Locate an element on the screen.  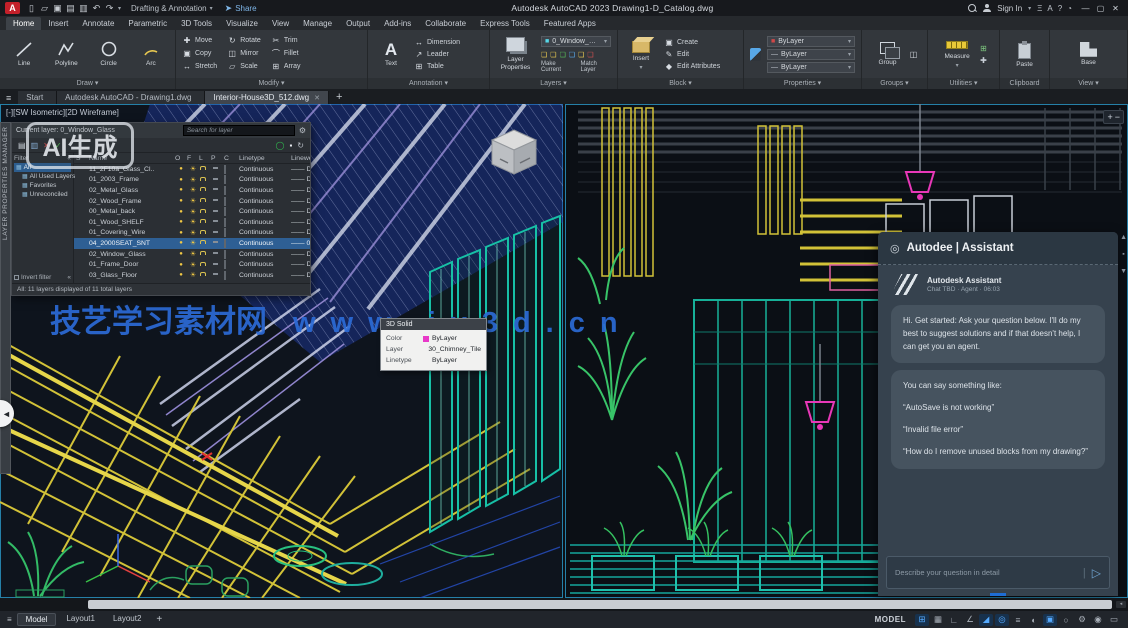
layer-row: 00_Metal_back ● ☀ Continuous —— Default is located at coordinates (192, 211).